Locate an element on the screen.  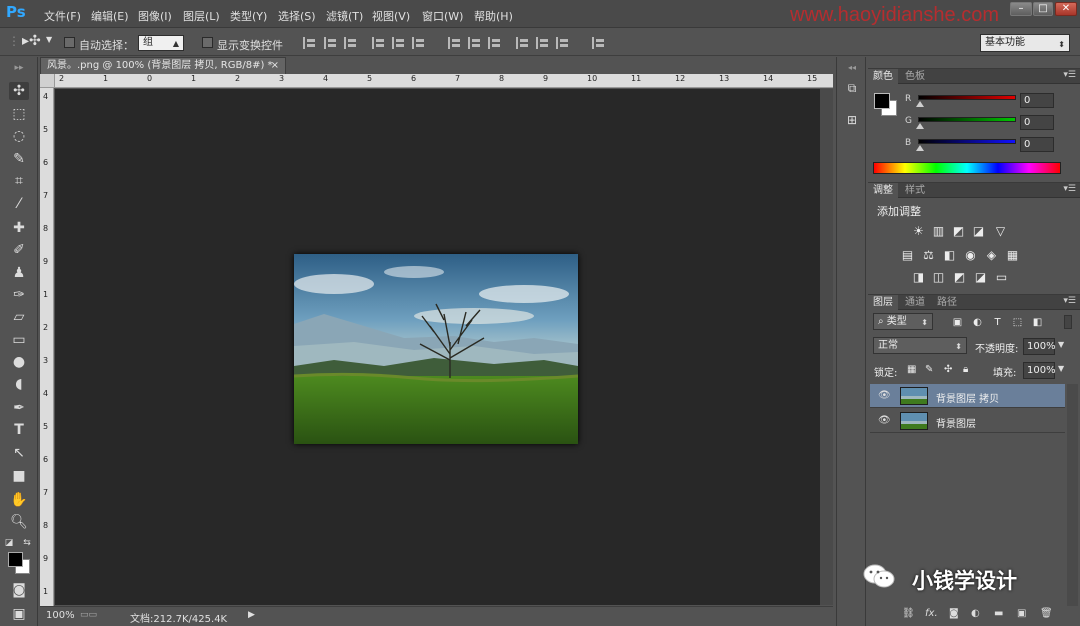
rectangle-tool-icon: ■ is located at coordinates (19, 476).